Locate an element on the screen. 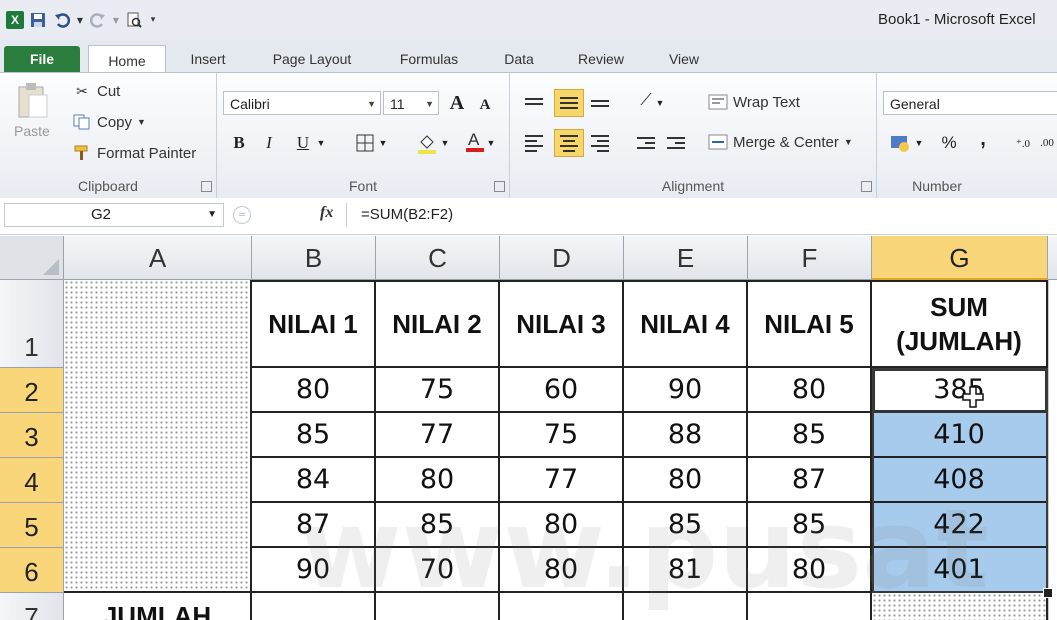 This screenshot has height=620, width=1057. borders-dropdown-icon: ▼ is located at coordinates (383, 143).